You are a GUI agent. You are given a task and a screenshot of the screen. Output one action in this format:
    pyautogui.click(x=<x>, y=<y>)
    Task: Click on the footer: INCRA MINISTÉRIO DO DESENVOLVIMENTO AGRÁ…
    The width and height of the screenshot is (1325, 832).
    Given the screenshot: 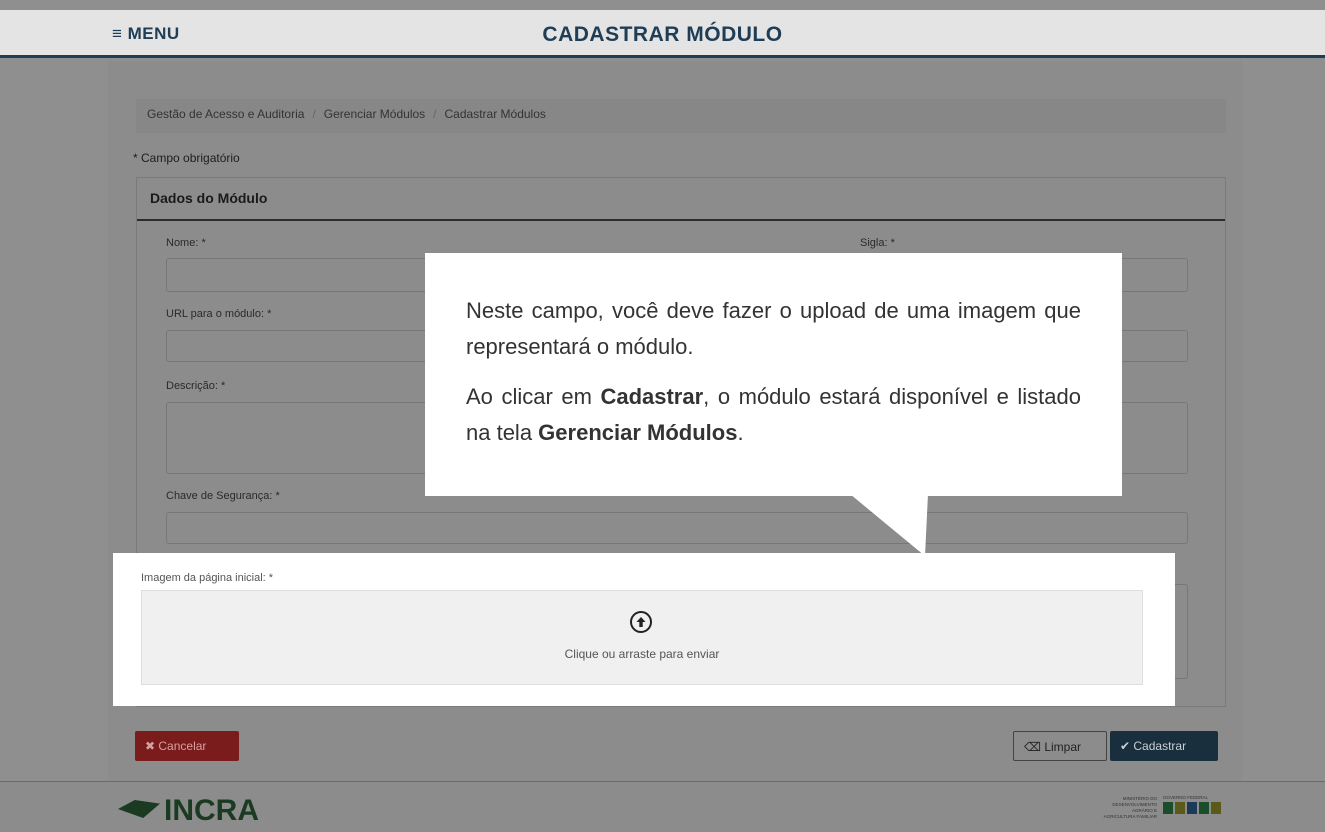 What is the action you would take?
    pyautogui.click(x=662, y=806)
    